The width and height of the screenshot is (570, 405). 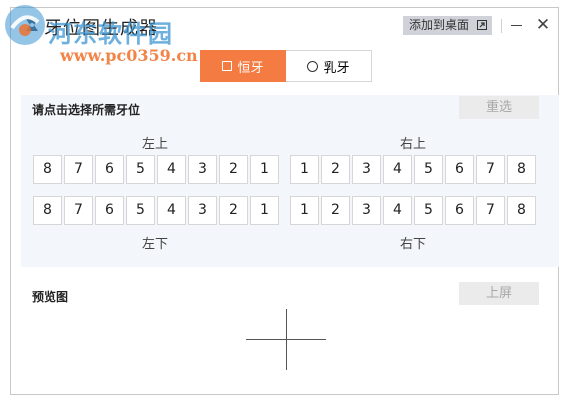 What do you see at coordinates (284, 25) in the screenshot?
I see `title-bar: 牙位图生成器 添加到桌面 ✕` at bounding box center [284, 25].